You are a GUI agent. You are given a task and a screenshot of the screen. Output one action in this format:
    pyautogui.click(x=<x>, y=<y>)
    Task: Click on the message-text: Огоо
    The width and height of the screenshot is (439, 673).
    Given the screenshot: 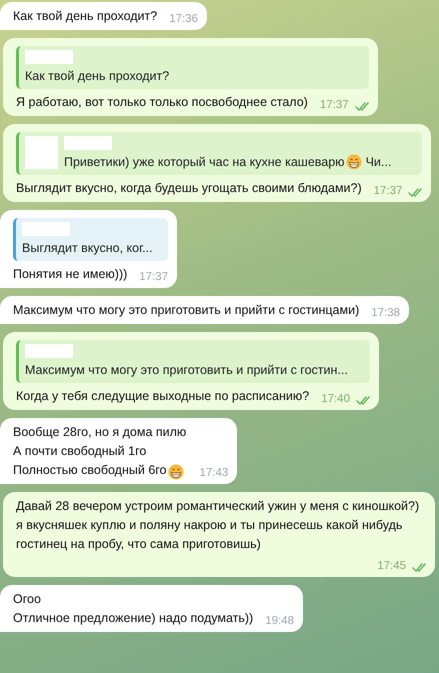 What is the action you would take?
    pyautogui.click(x=27, y=599)
    